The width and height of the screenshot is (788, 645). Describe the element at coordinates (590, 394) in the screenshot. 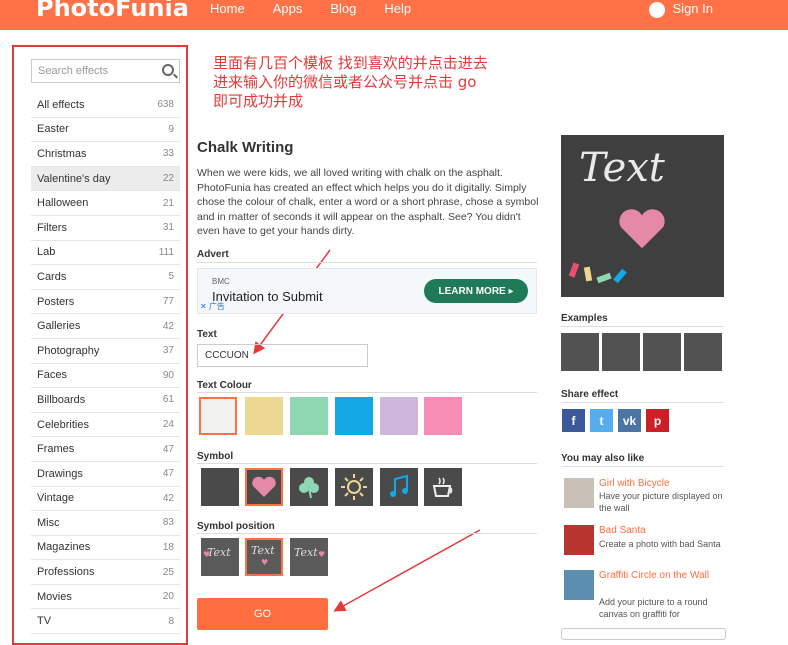

I see `share-effect-label: Share effect` at that location.